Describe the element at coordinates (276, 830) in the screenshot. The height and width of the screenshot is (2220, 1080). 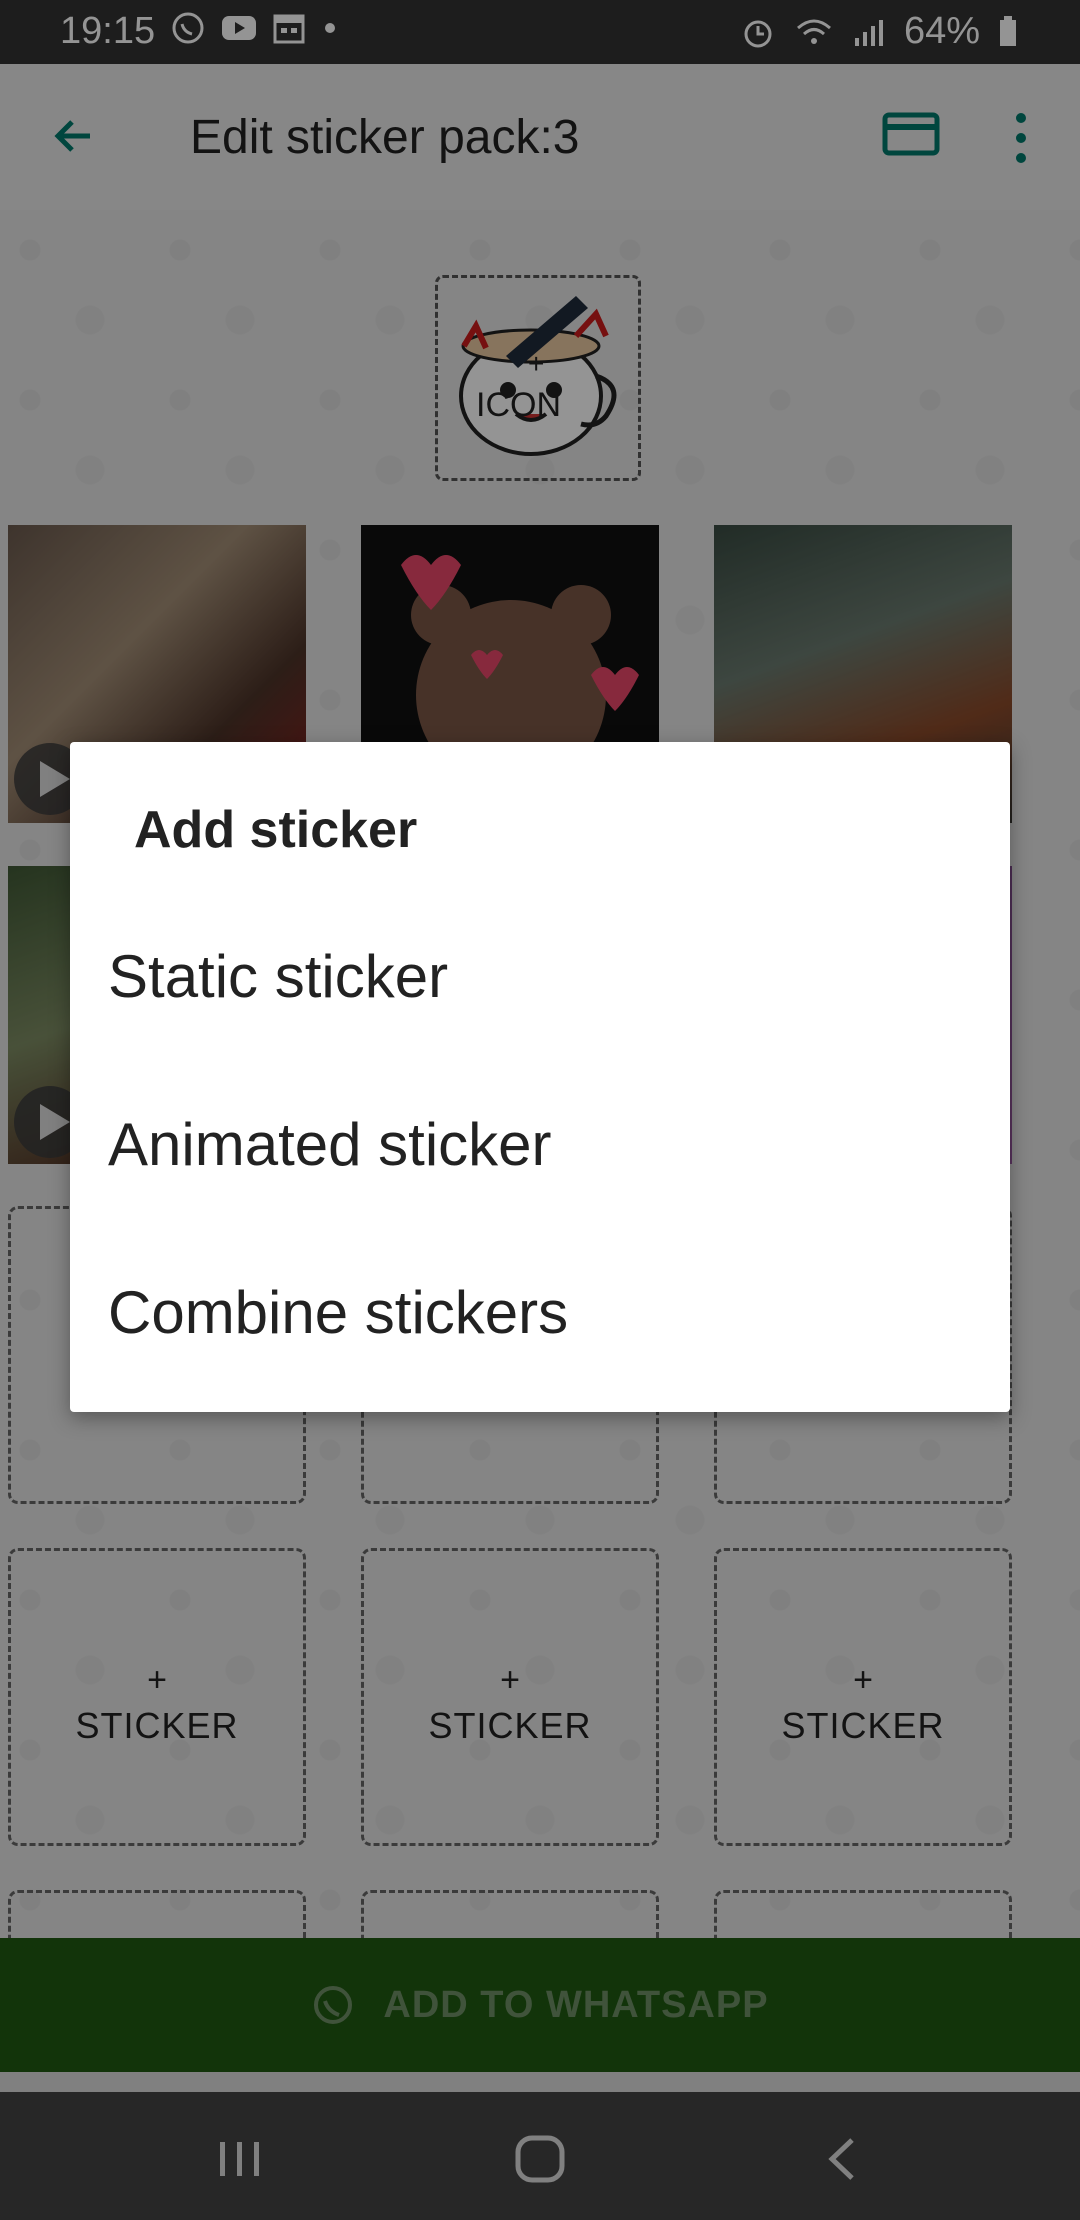
I see `dialog-title: Add sticker` at that location.